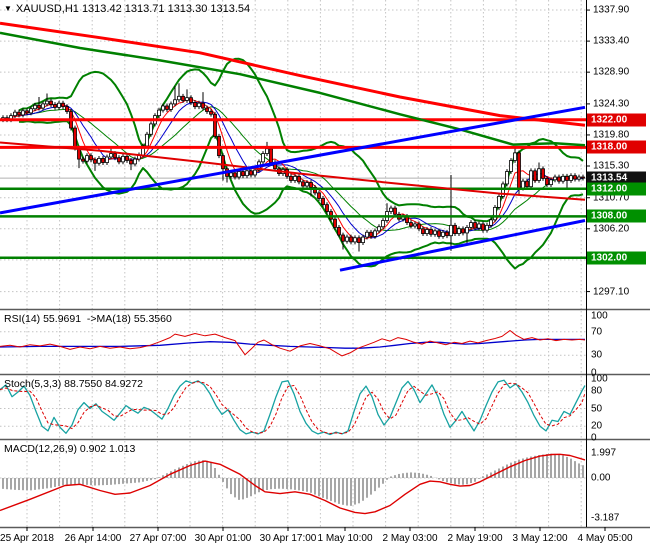  What do you see at coordinates (293, 484) in the screenshot?
I see `macd-panel` at bounding box center [293, 484].